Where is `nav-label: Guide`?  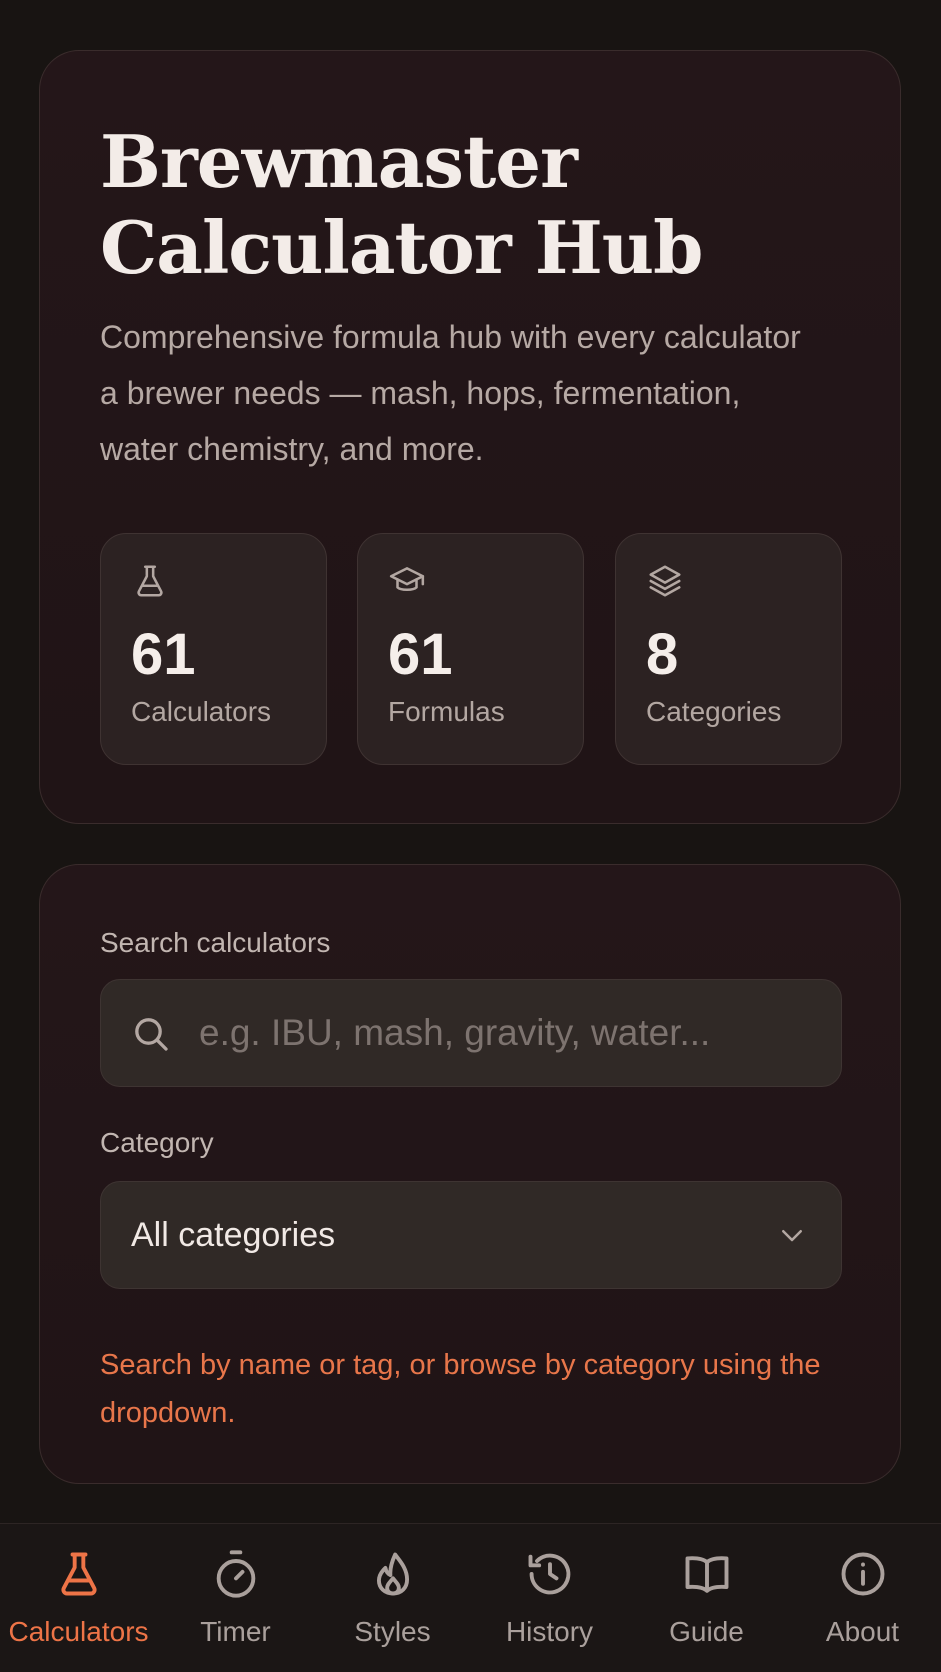 nav-label: Guide is located at coordinates (706, 1631).